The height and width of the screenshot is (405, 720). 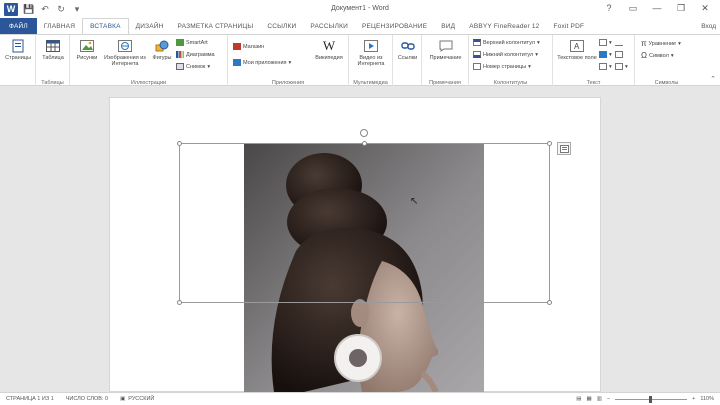 What do you see at coordinates (707, 399) in the screenshot?
I see `zoom-level: 110%` at bounding box center [707, 399].